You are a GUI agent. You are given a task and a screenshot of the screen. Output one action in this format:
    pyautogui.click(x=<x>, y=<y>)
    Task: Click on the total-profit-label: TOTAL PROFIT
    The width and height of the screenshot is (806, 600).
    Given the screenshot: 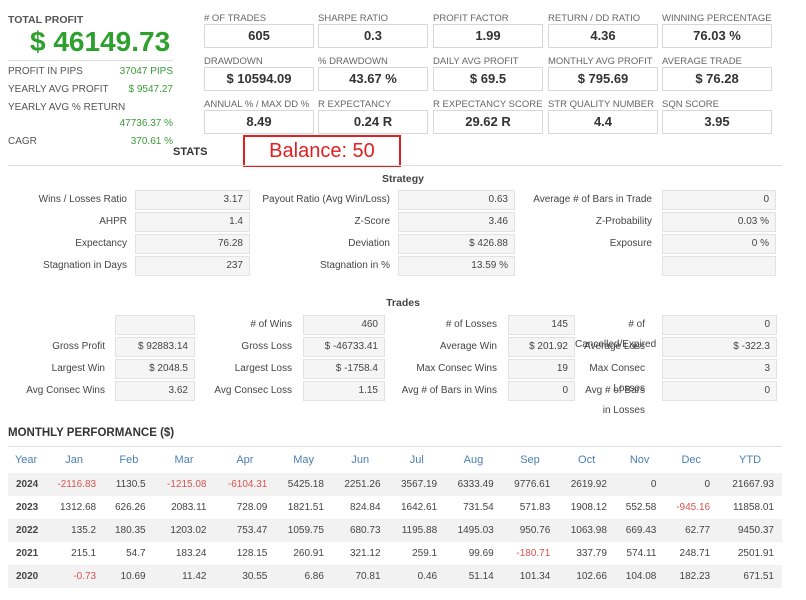 What is the action you would take?
    pyautogui.click(x=46, y=20)
    